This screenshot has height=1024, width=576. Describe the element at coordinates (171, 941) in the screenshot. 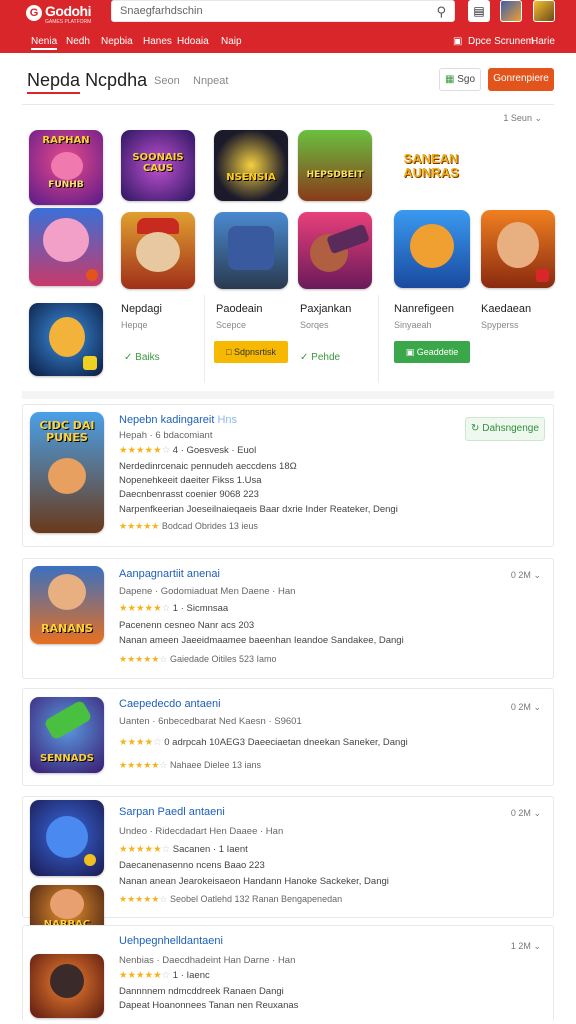

I see `row-title: Uehpegnhelldantaeni` at that location.